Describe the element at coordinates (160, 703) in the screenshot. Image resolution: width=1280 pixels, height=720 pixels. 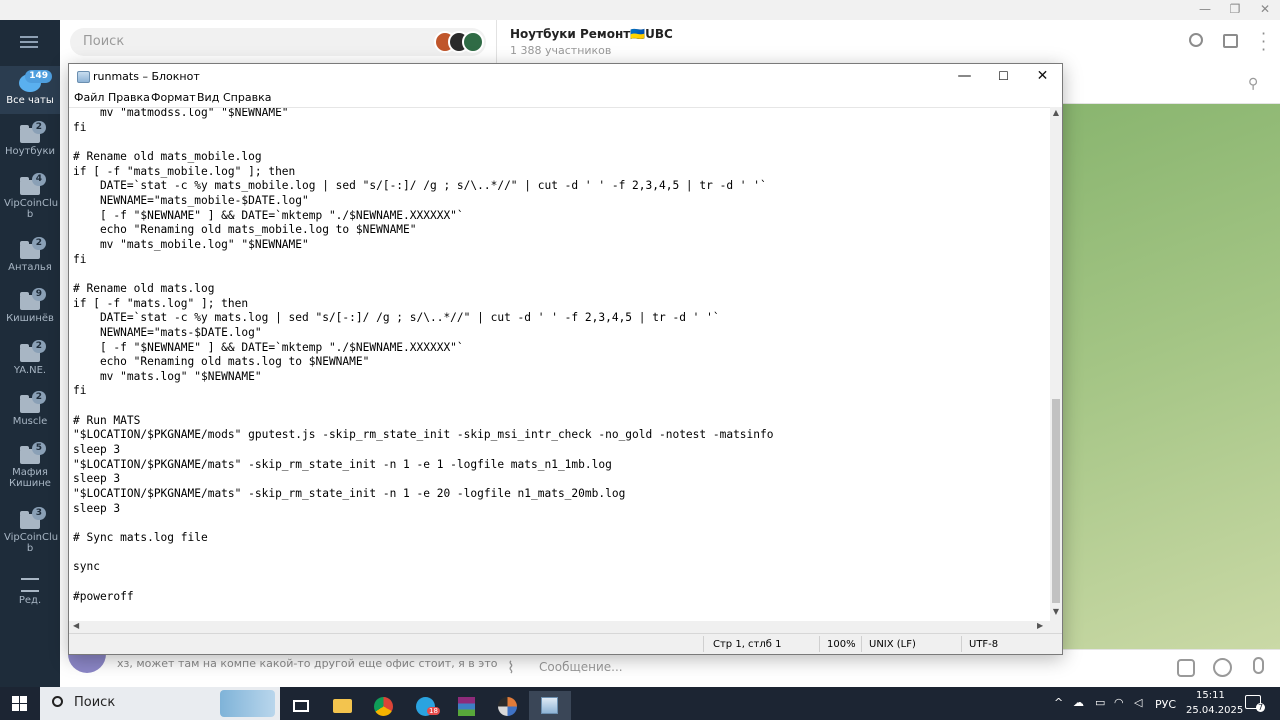
I see `taskbar-search: Поиск` at that location.